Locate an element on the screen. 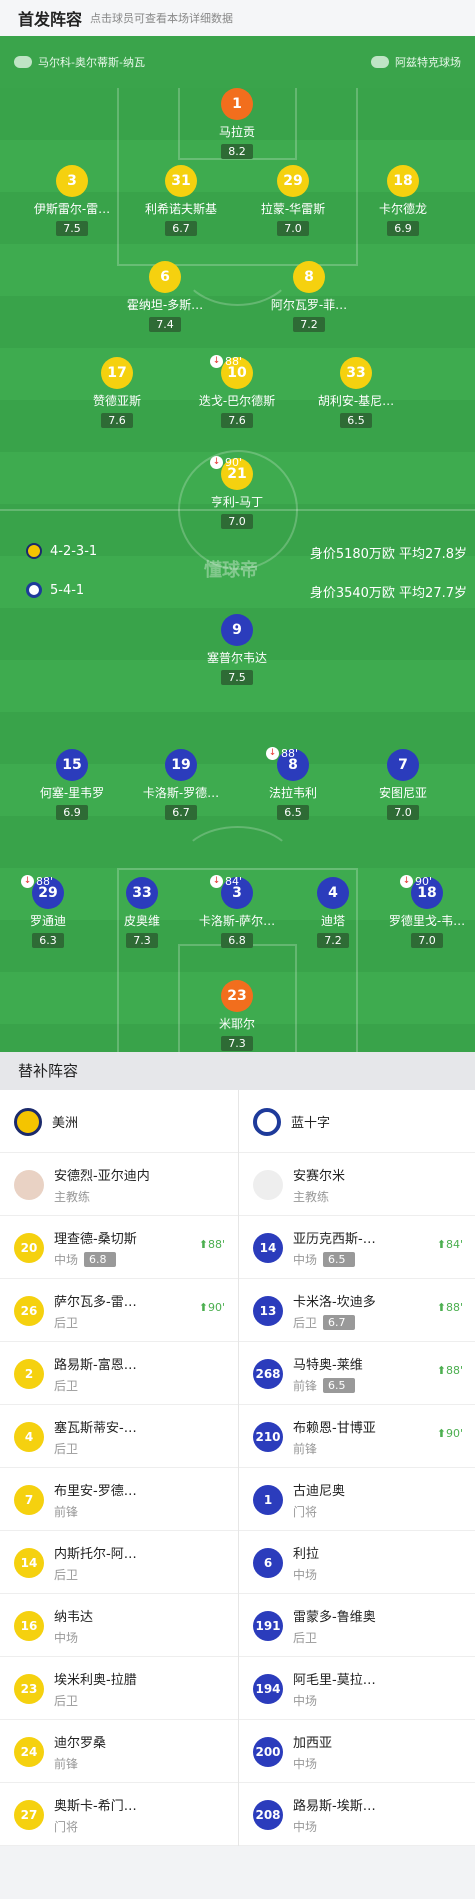 The width and height of the screenshot is (475, 1899). away-substitute: 200 加西亚 中场 is located at coordinates (356, 1751).